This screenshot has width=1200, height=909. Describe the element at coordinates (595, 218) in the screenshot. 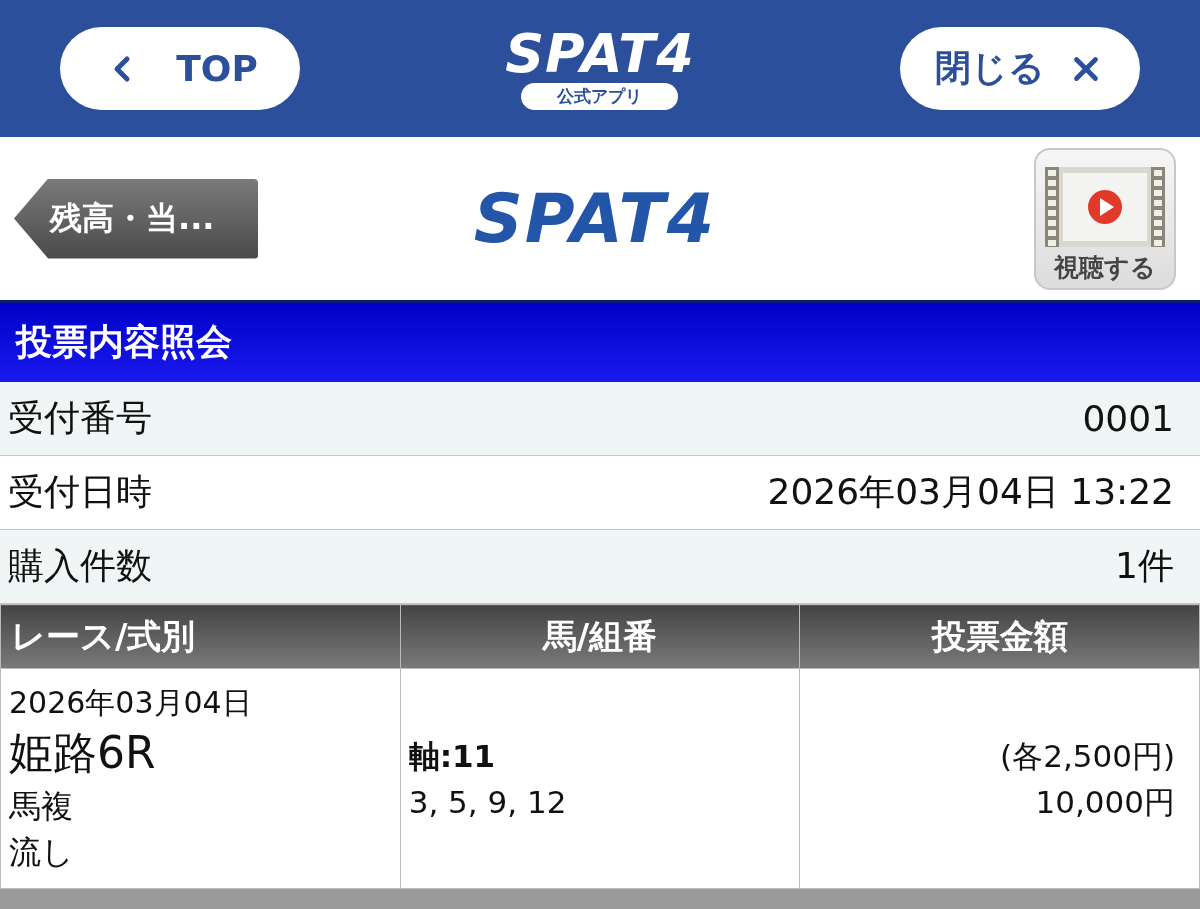

I see `site-logo: SPAT4` at that location.